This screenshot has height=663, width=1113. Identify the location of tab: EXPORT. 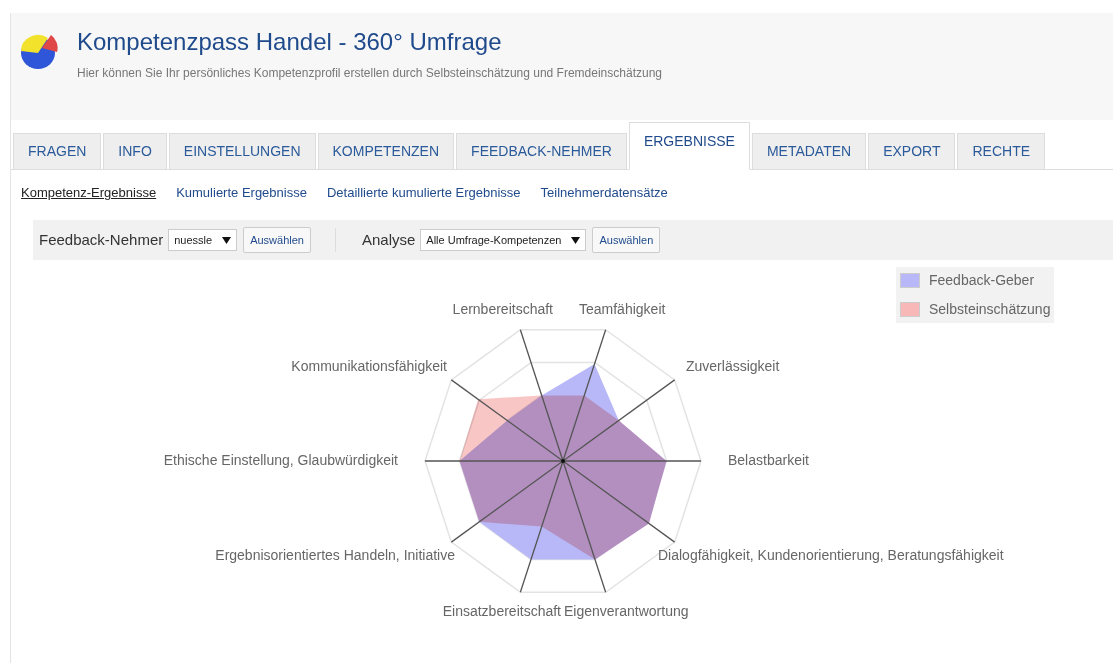
(912, 151).